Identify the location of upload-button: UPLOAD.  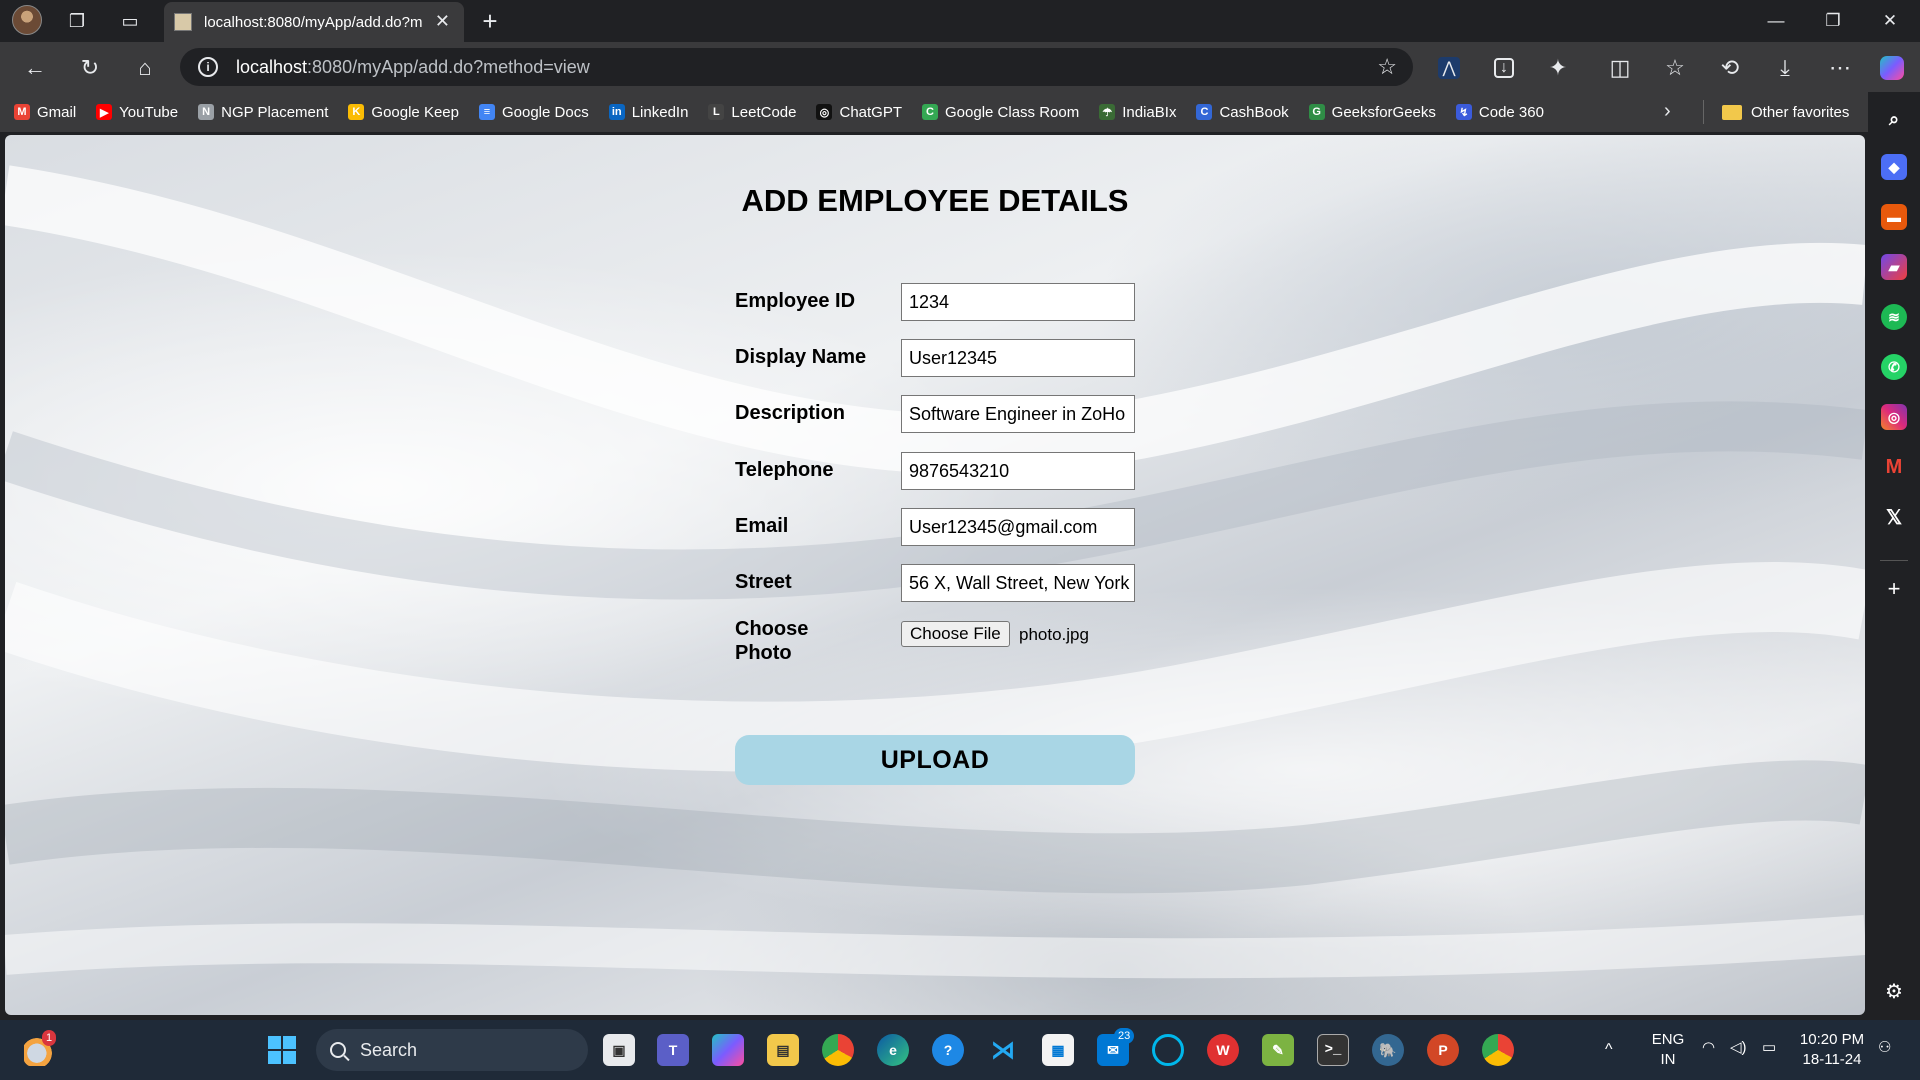
(935, 760).